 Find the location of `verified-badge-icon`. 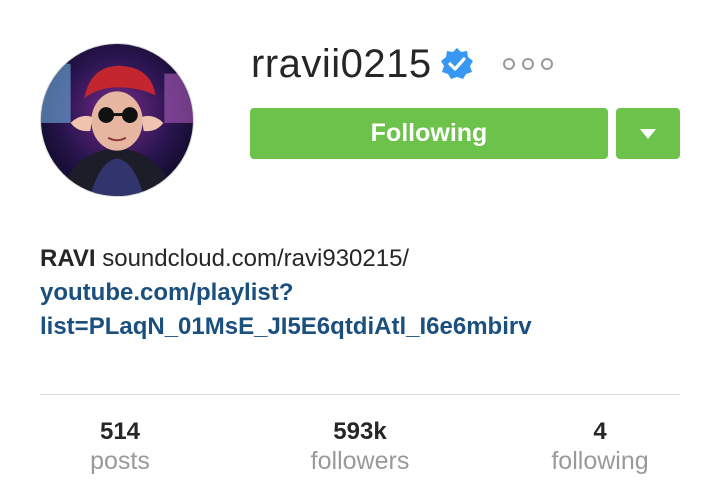

verified-badge-icon is located at coordinates (457, 63).